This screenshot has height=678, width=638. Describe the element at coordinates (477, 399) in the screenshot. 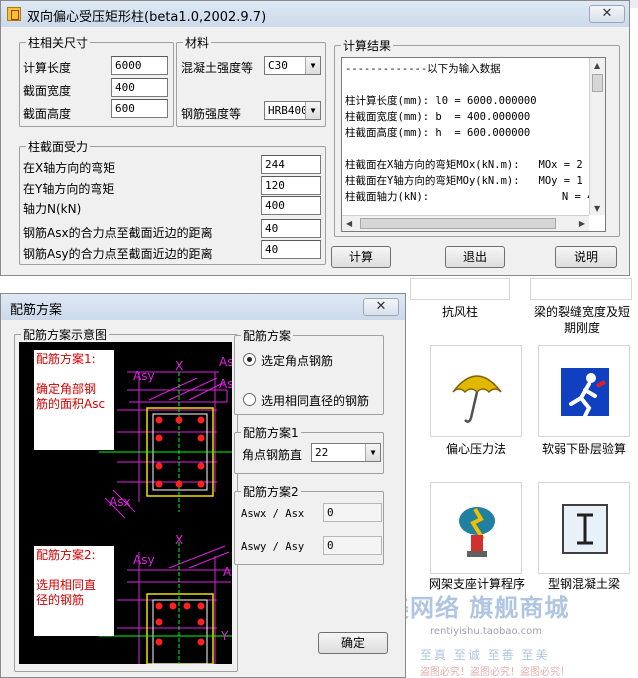

I see `umbrella-icon` at that location.